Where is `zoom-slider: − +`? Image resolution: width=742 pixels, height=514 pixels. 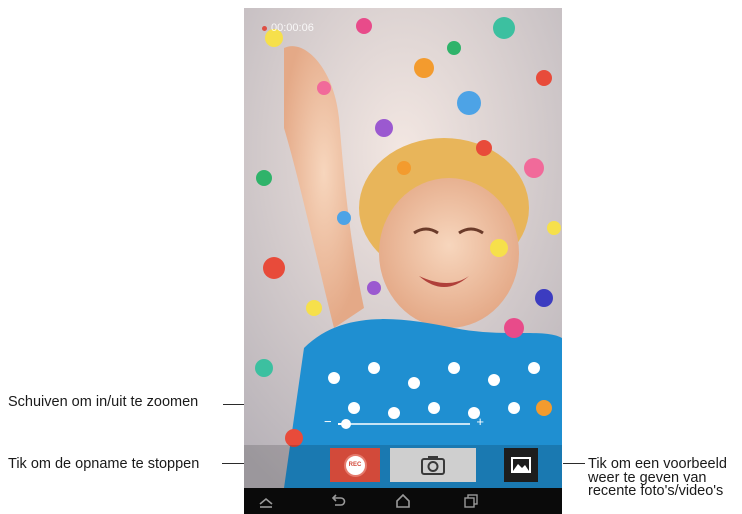 zoom-slider: − + is located at coordinates (404, 422).